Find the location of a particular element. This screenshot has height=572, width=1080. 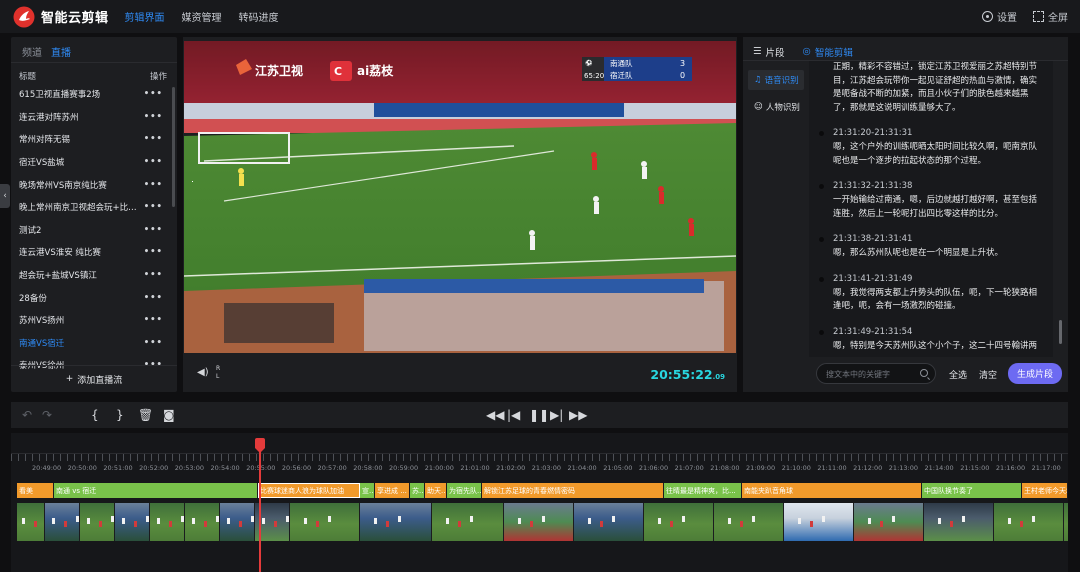

select-all-button: 全选 is located at coordinates (958, 374).